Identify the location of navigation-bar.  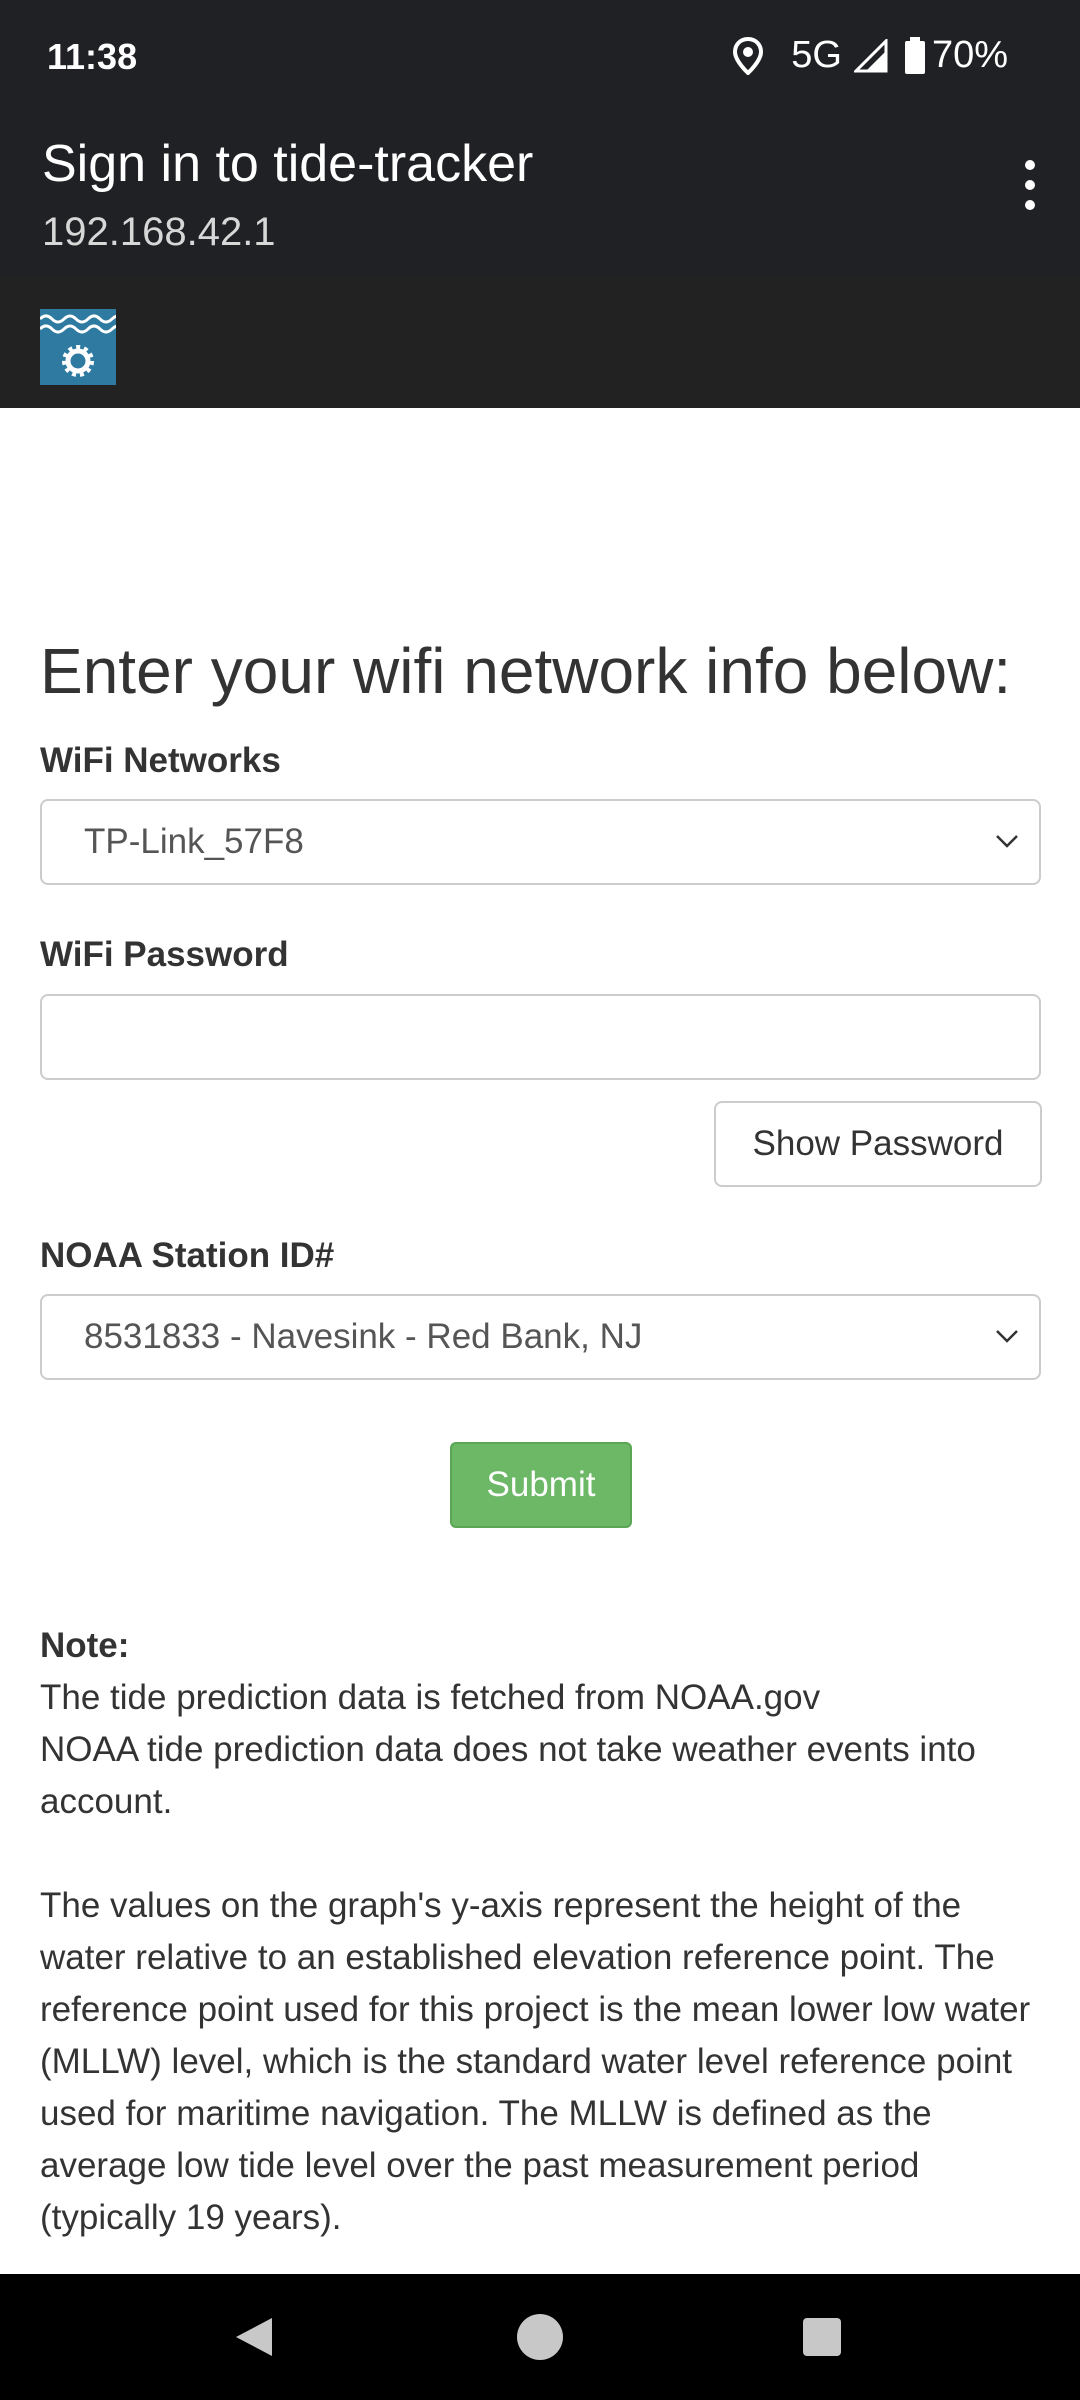
(540, 2337).